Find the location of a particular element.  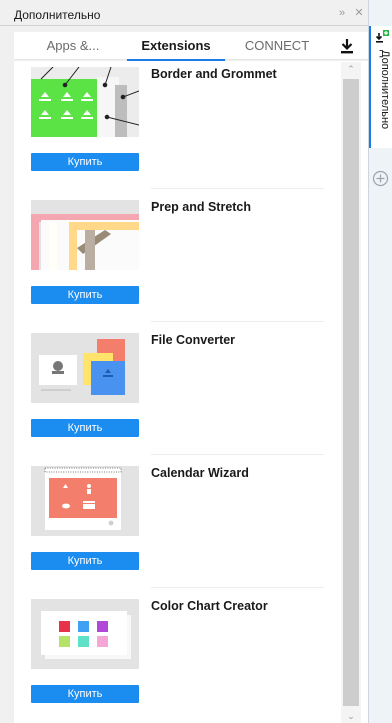

close-icon: ✕ is located at coordinates (359, 13).